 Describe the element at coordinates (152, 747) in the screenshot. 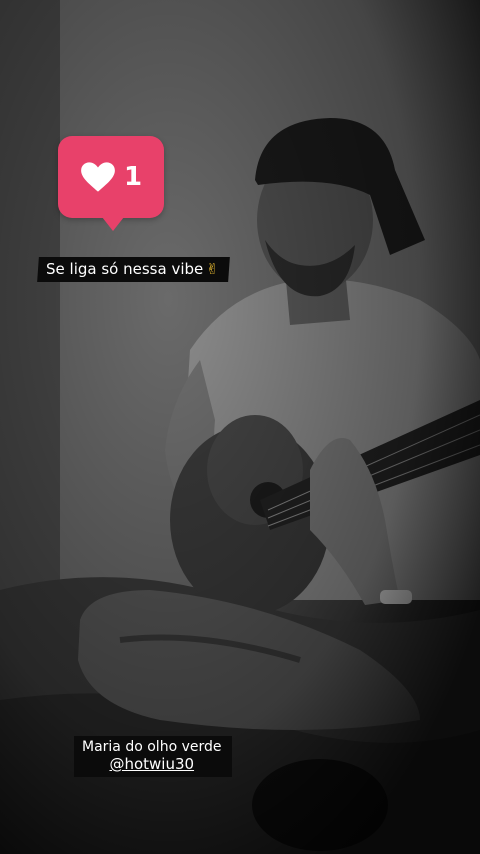

I see `song-title: Maria do olho verde` at that location.